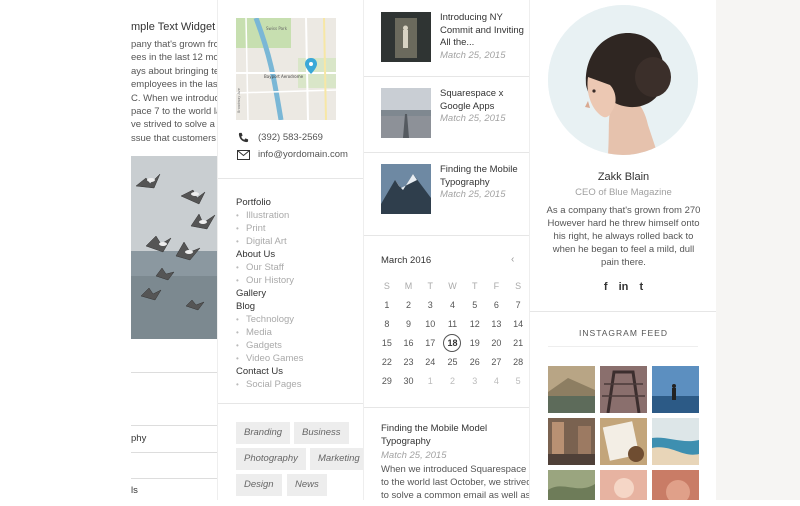  I want to click on social-links: f in t, so click(623, 287).